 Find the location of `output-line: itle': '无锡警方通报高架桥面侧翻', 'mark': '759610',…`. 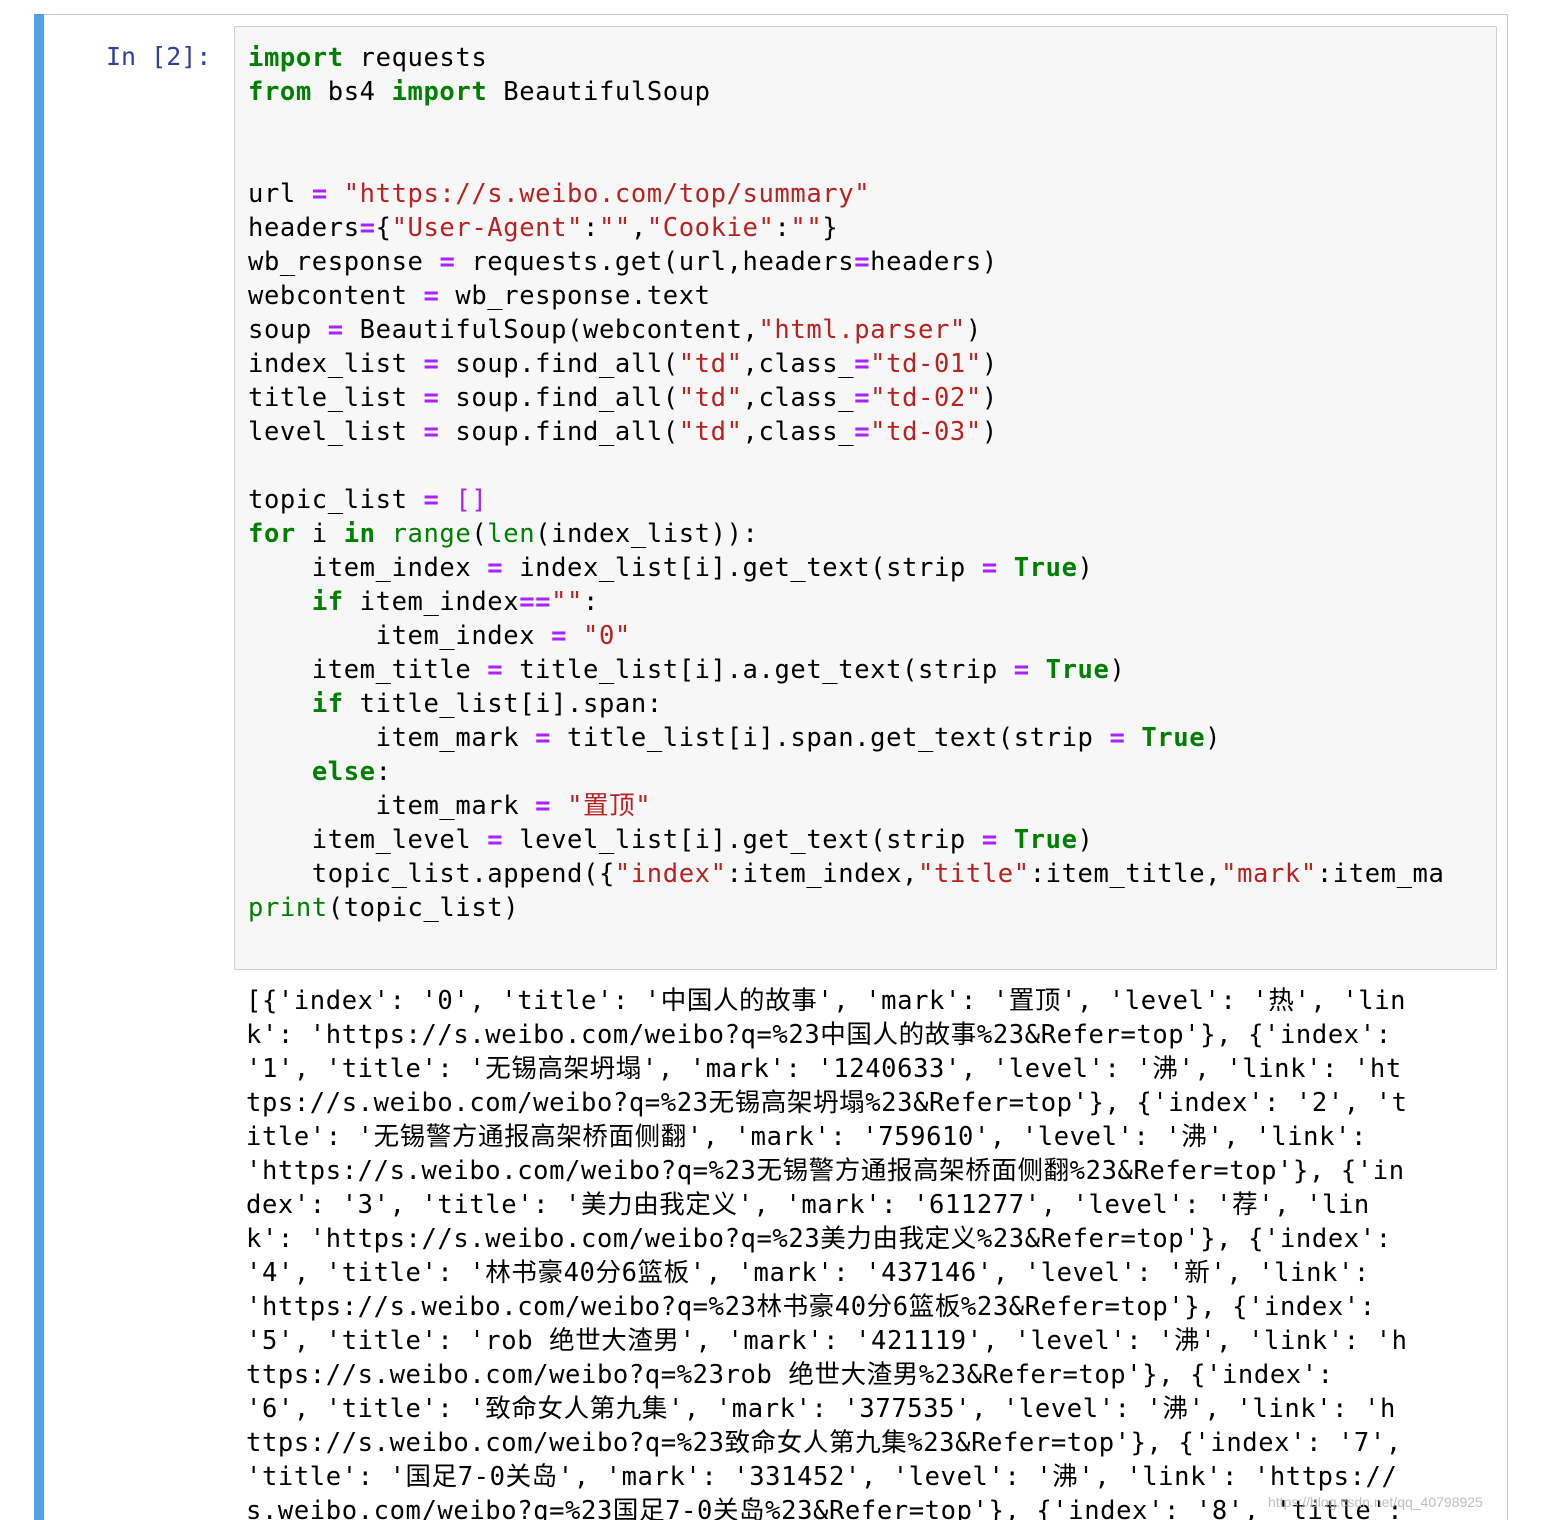

output-line: itle': '无锡警方通报高架桥面侧翻', 'mark': '759610',… is located at coordinates (806, 1137).